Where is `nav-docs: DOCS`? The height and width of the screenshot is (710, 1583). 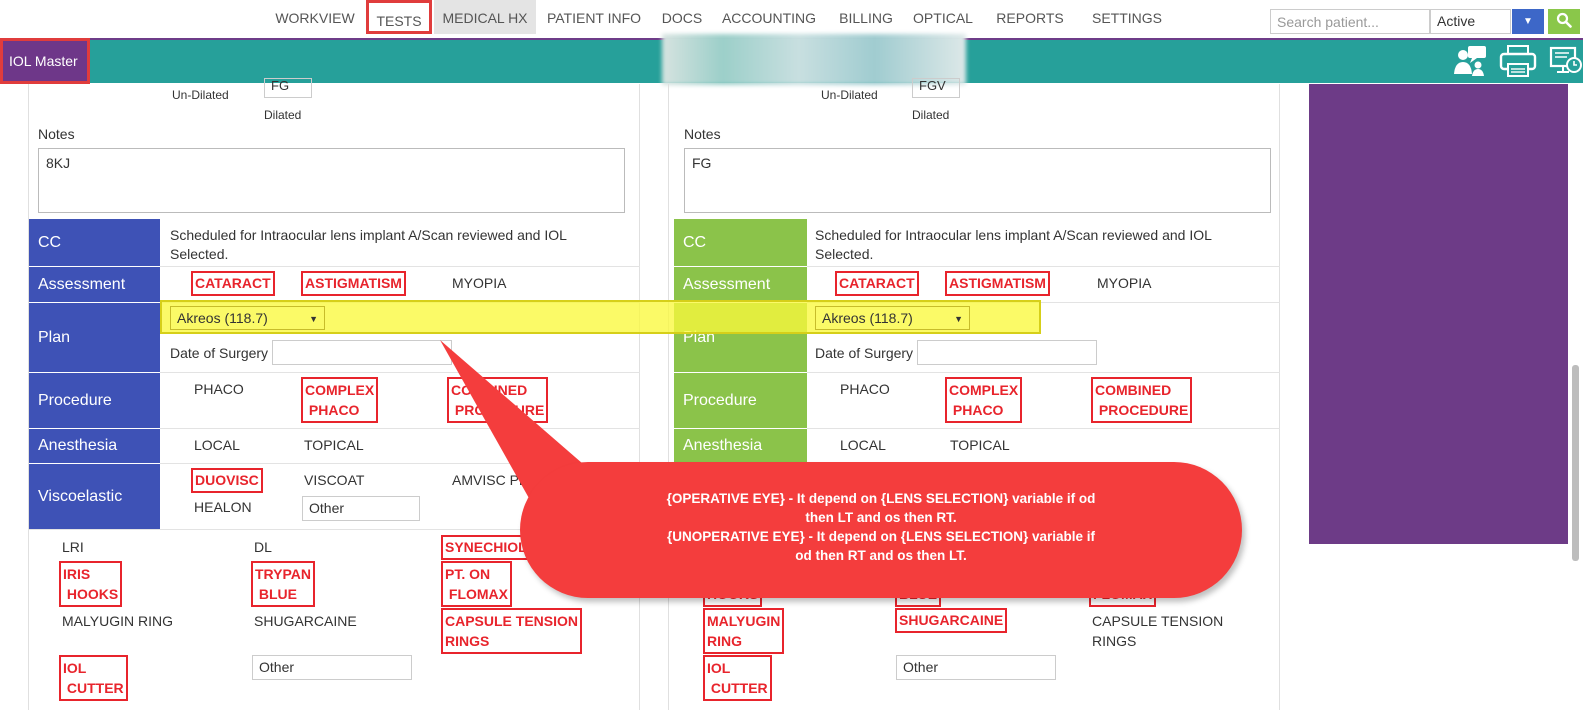 nav-docs: DOCS is located at coordinates (682, 17).